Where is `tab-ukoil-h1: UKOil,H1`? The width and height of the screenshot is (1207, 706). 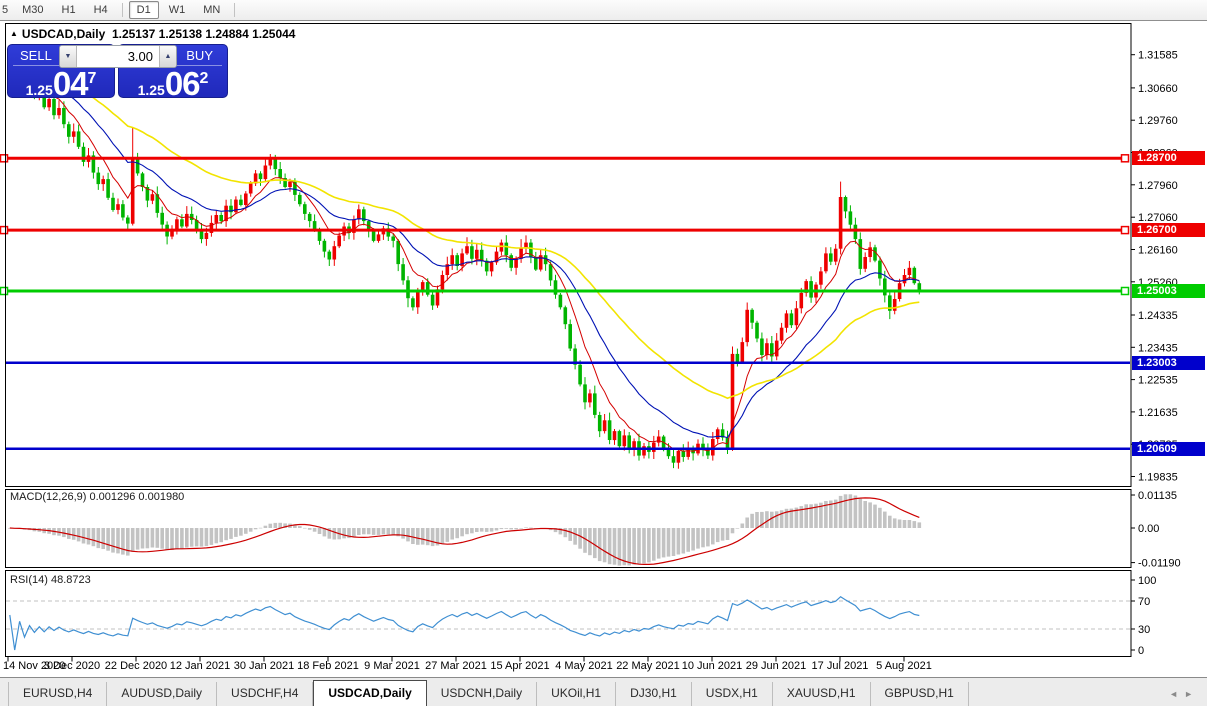
tab-ukoil-h1: UKOil,H1 is located at coordinates (577, 694).